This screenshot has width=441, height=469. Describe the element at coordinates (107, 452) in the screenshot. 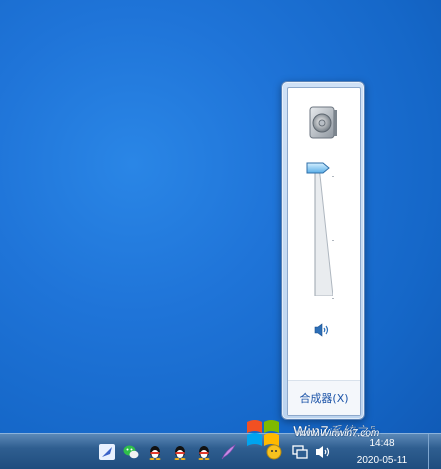

I see `feather-icon` at that location.